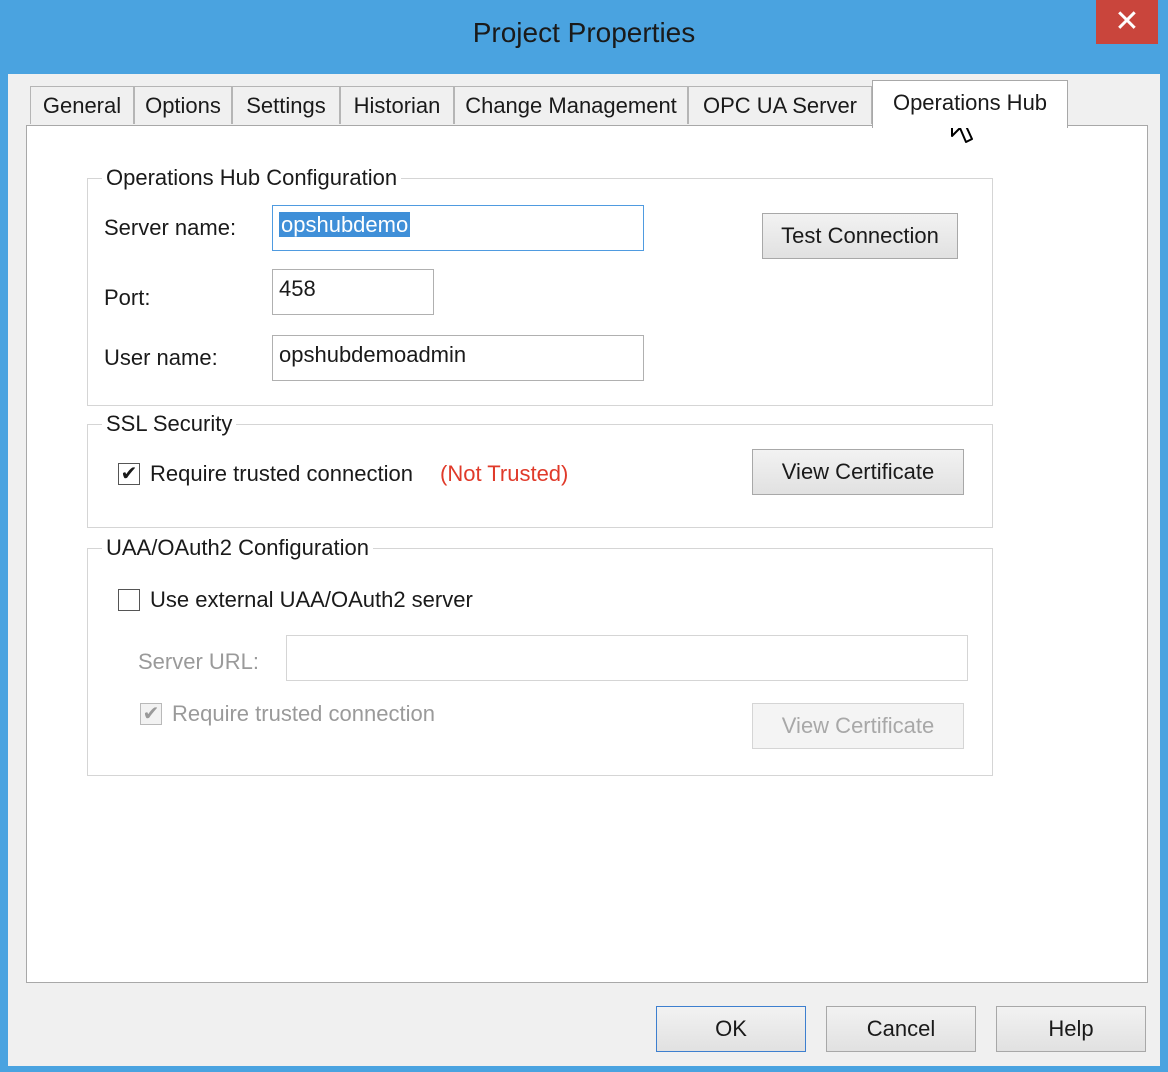 This screenshot has height=1072, width=1168. Describe the element at coordinates (252, 178) in the screenshot. I see `ops-hub-config-legend: Operations Hub Configuration` at that location.